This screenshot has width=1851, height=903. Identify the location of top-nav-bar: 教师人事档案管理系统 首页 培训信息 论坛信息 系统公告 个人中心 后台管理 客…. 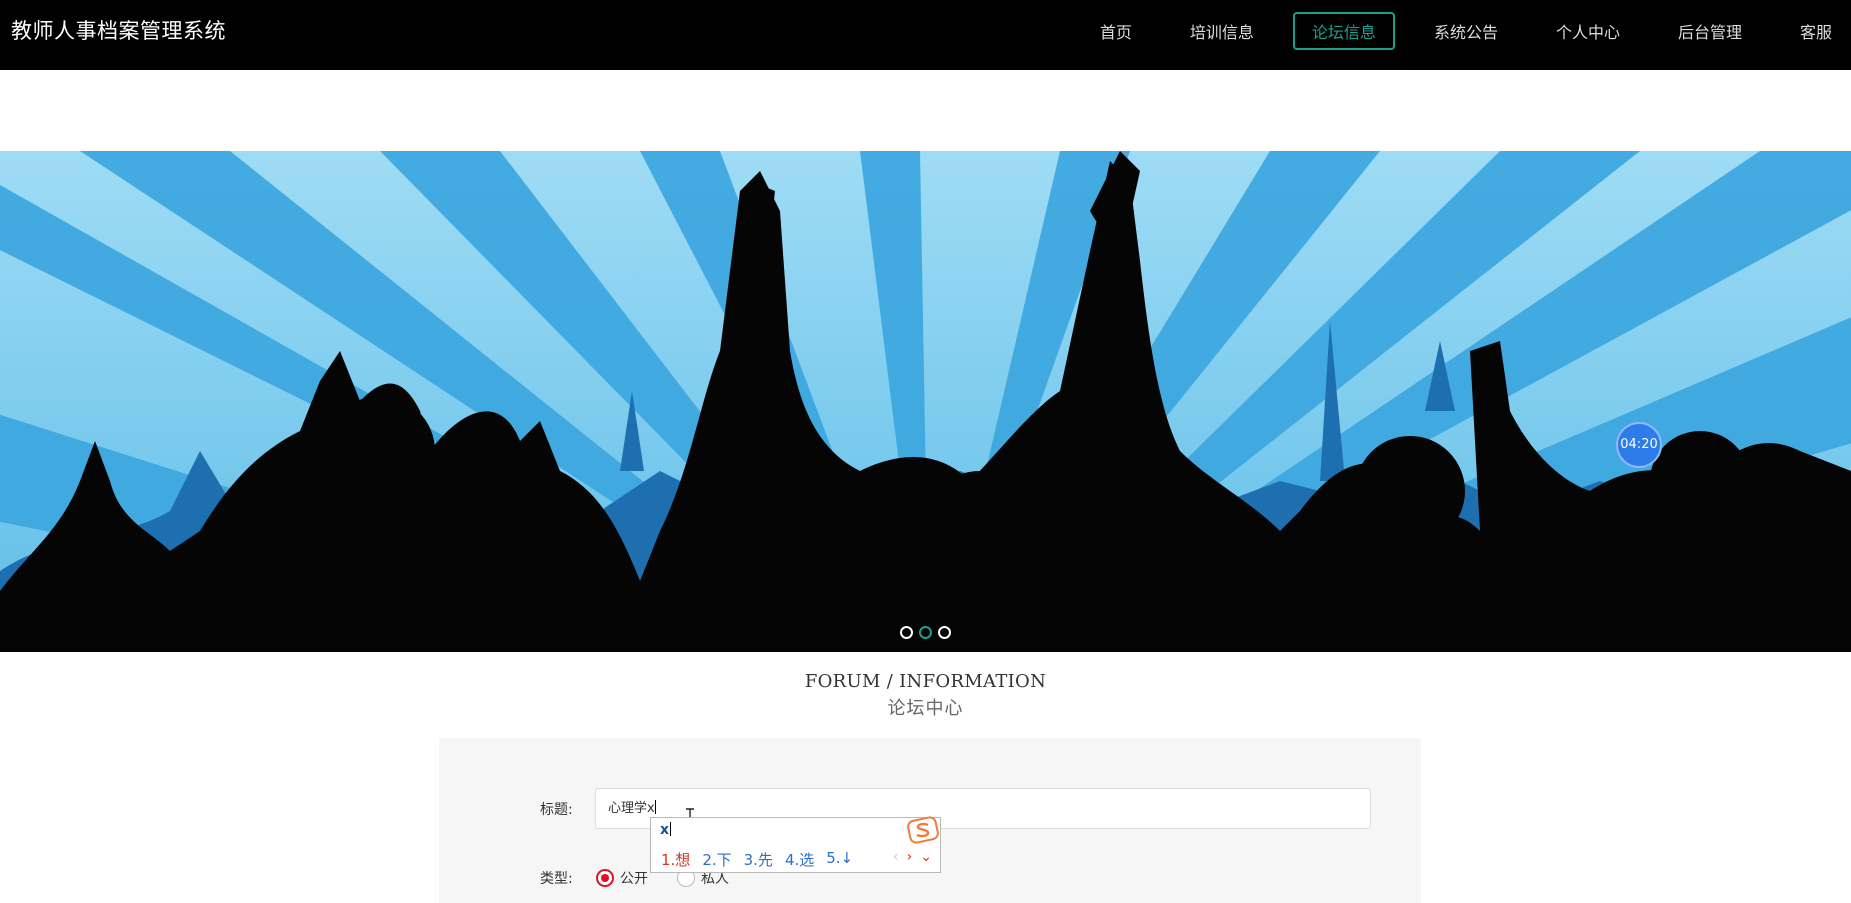
(925, 35).